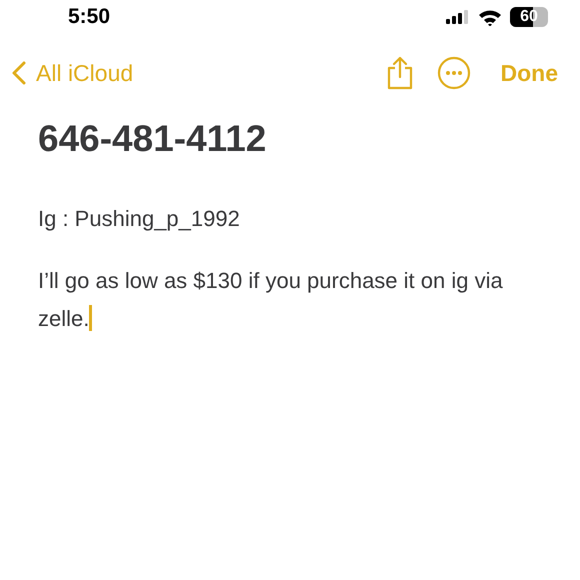 Image resolution: width=580 pixels, height=580 pixels. Describe the element at coordinates (490, 17) in the screenshot. I see `wifi-icon` at that location.